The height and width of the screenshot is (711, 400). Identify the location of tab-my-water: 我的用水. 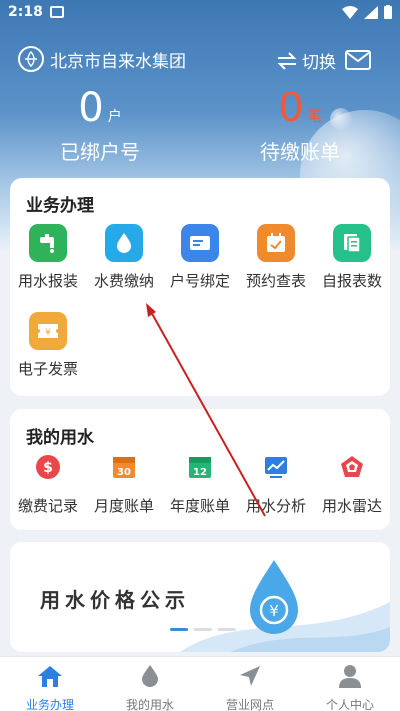
(150, 687).